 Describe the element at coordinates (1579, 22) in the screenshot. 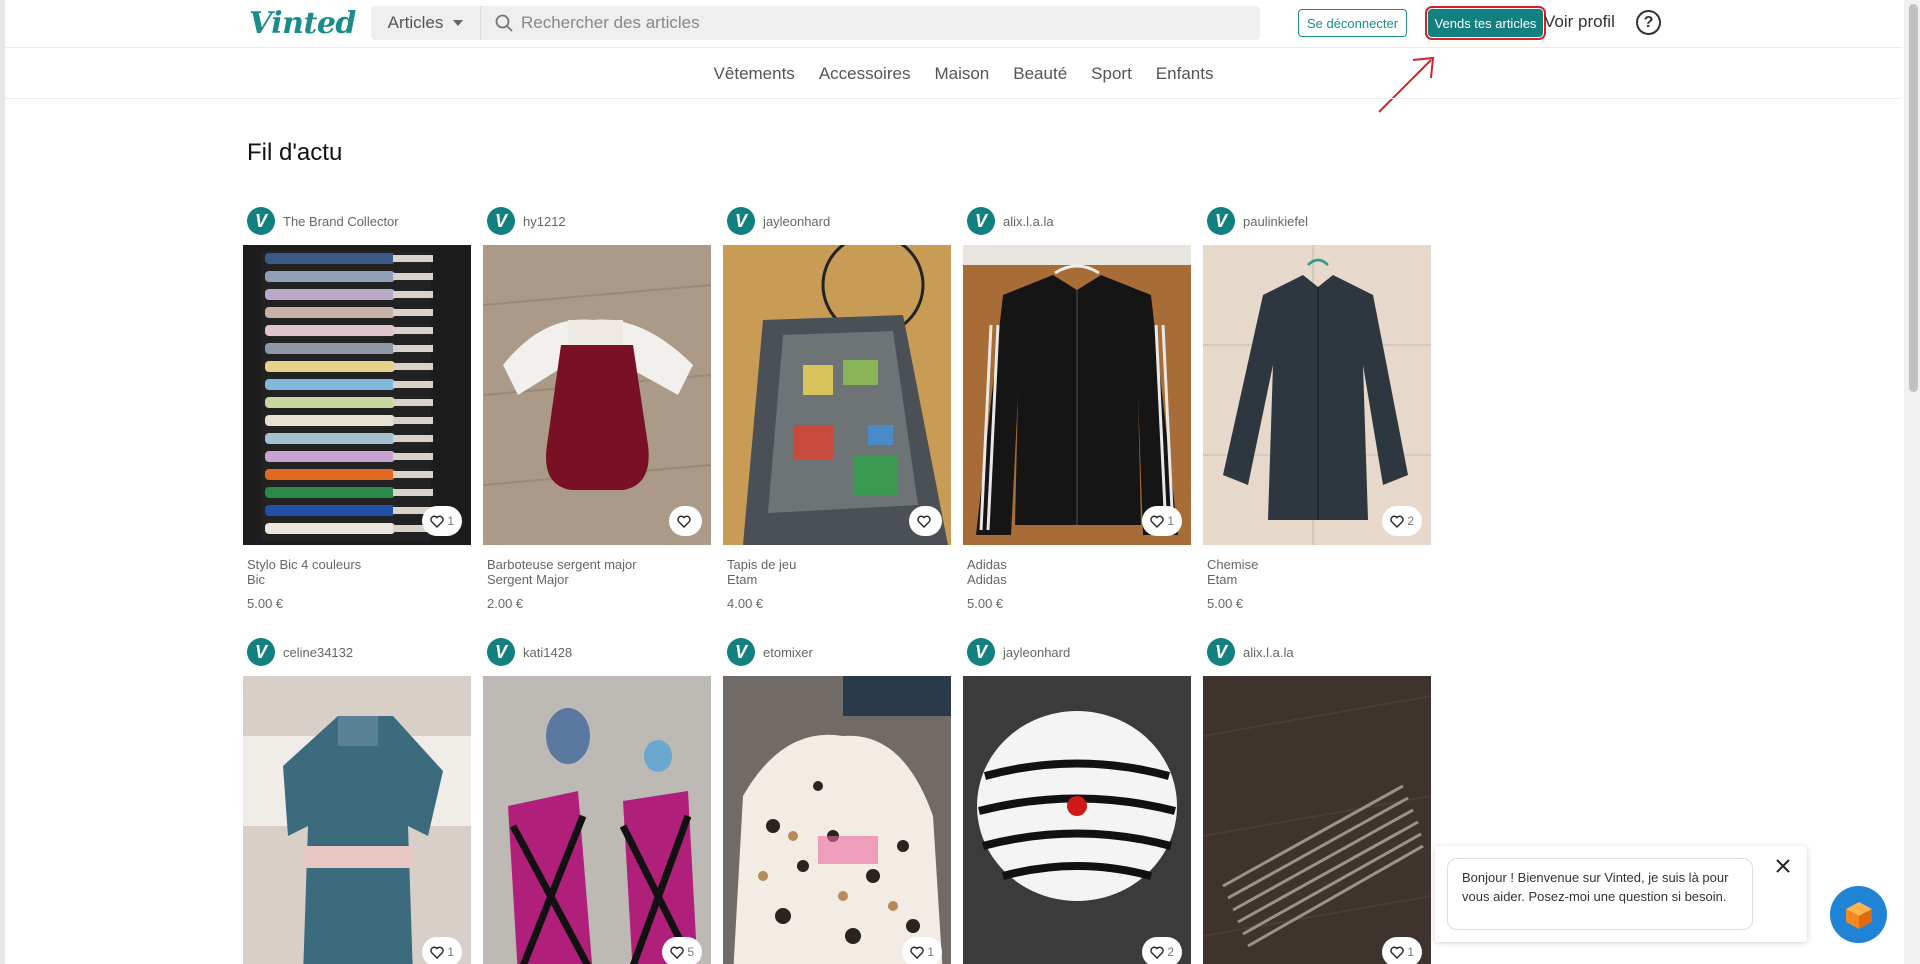

I see `view-profile-link: Voir profil` at that location.